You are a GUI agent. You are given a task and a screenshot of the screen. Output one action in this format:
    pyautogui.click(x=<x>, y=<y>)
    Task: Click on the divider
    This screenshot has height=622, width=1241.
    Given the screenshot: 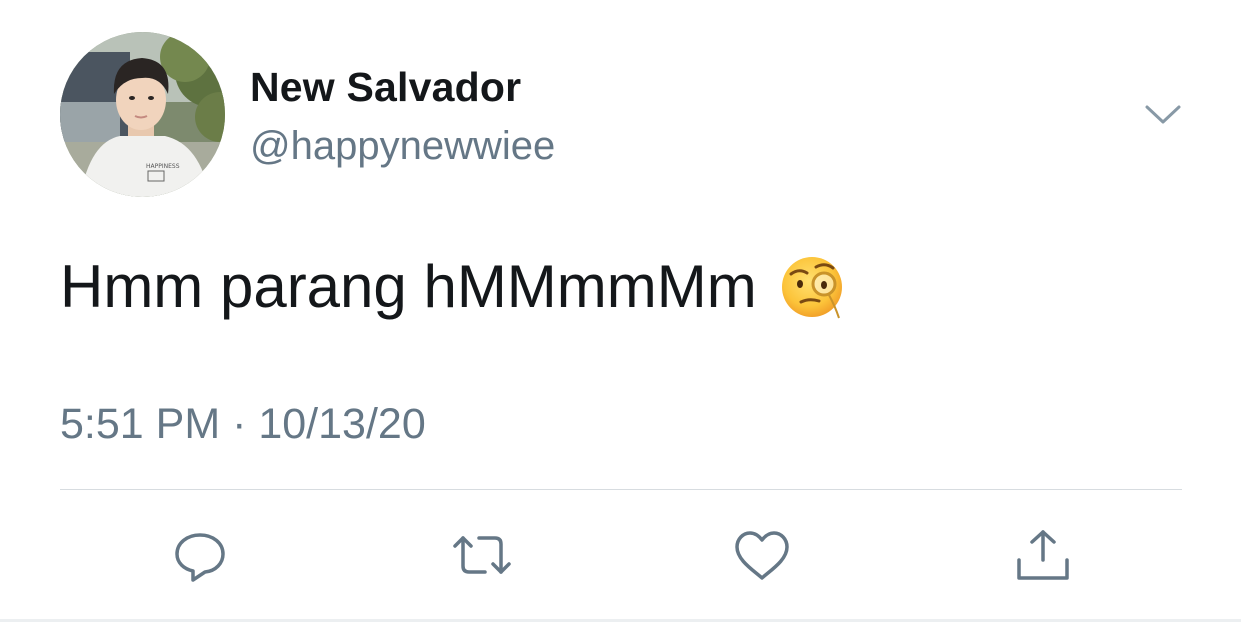 What is the action you would take?
    pyautogui.click(x=621, y=489)
    